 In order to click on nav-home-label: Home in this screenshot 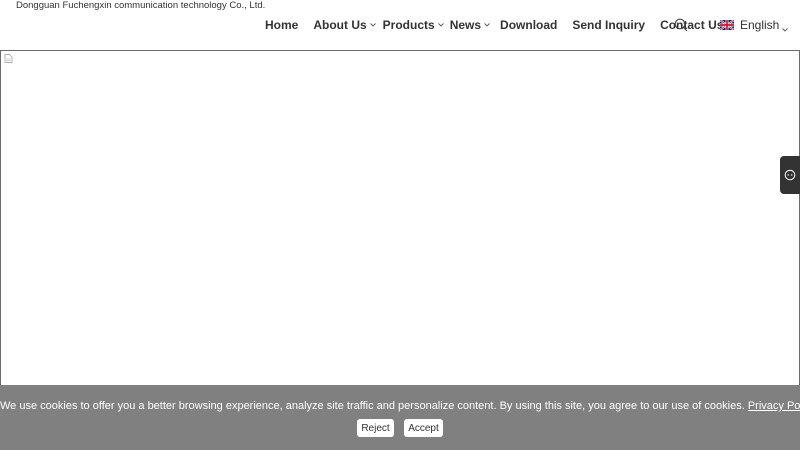, I will do `click(282, 25)`.